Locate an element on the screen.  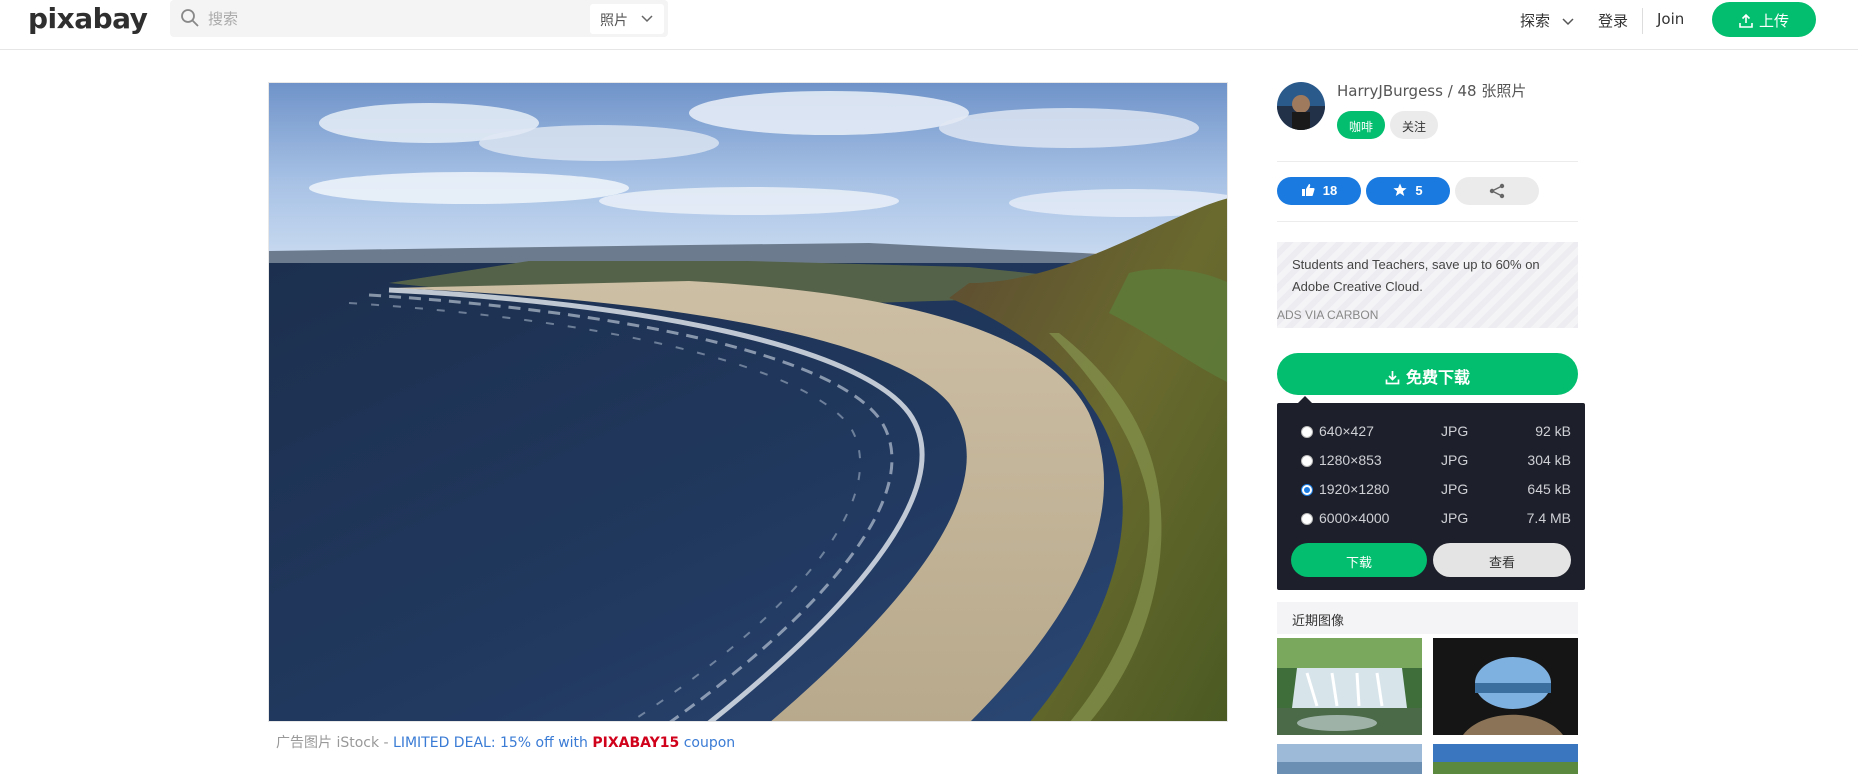
search-type-select: 照片 is located at coordinates (627, 19).